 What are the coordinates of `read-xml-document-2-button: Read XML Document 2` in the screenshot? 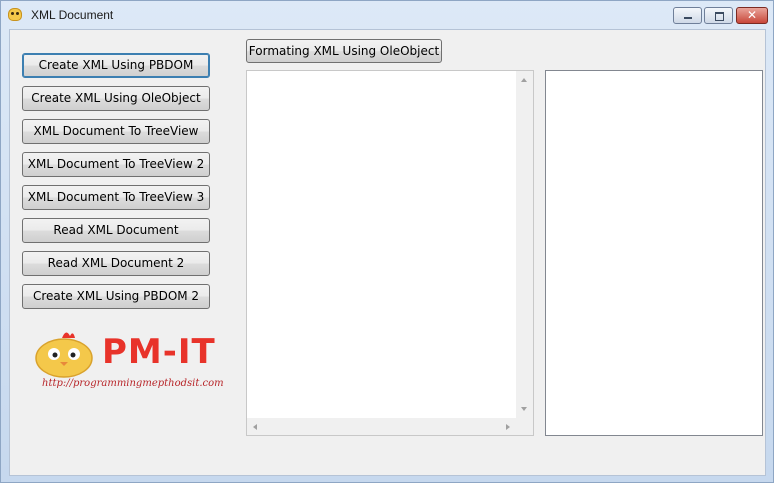 It's located at (116, 263).